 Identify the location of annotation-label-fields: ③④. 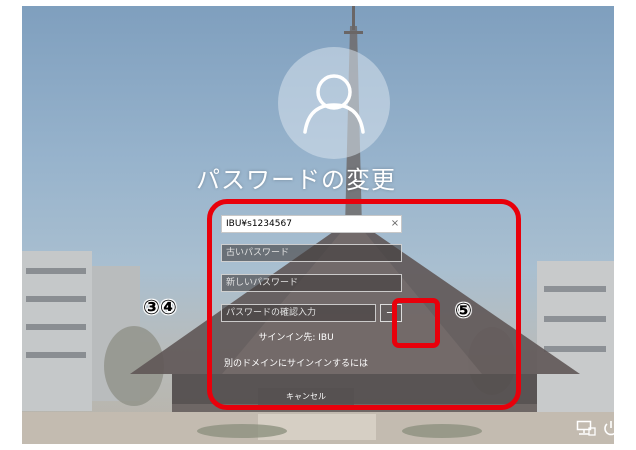
(160, 307).